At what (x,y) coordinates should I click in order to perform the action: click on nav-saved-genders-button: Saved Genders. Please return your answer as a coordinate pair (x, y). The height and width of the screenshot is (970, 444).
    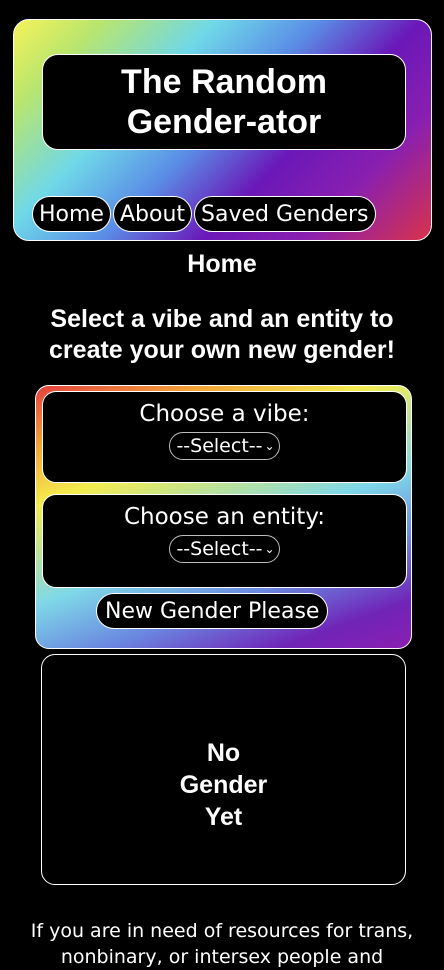
    Looking at the image, I should click on (285, 214).